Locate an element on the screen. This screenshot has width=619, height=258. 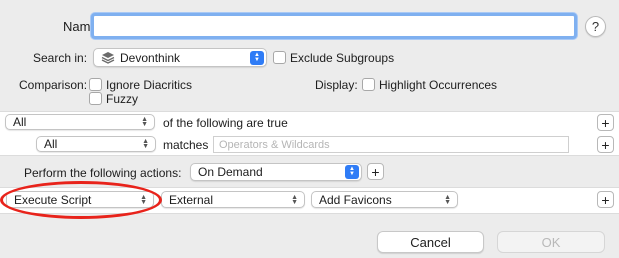
add-trigger-button: + is located at coordinates (375, 171).